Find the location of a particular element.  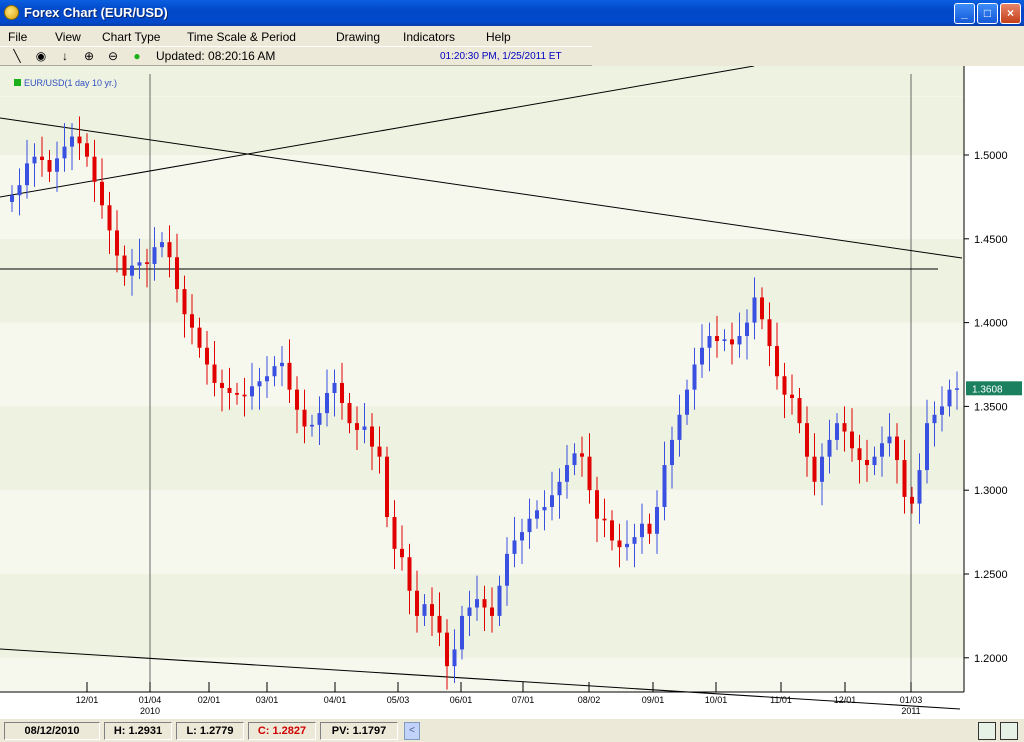

x-tick-label: 02/01 is located at coordinates (209, 700).